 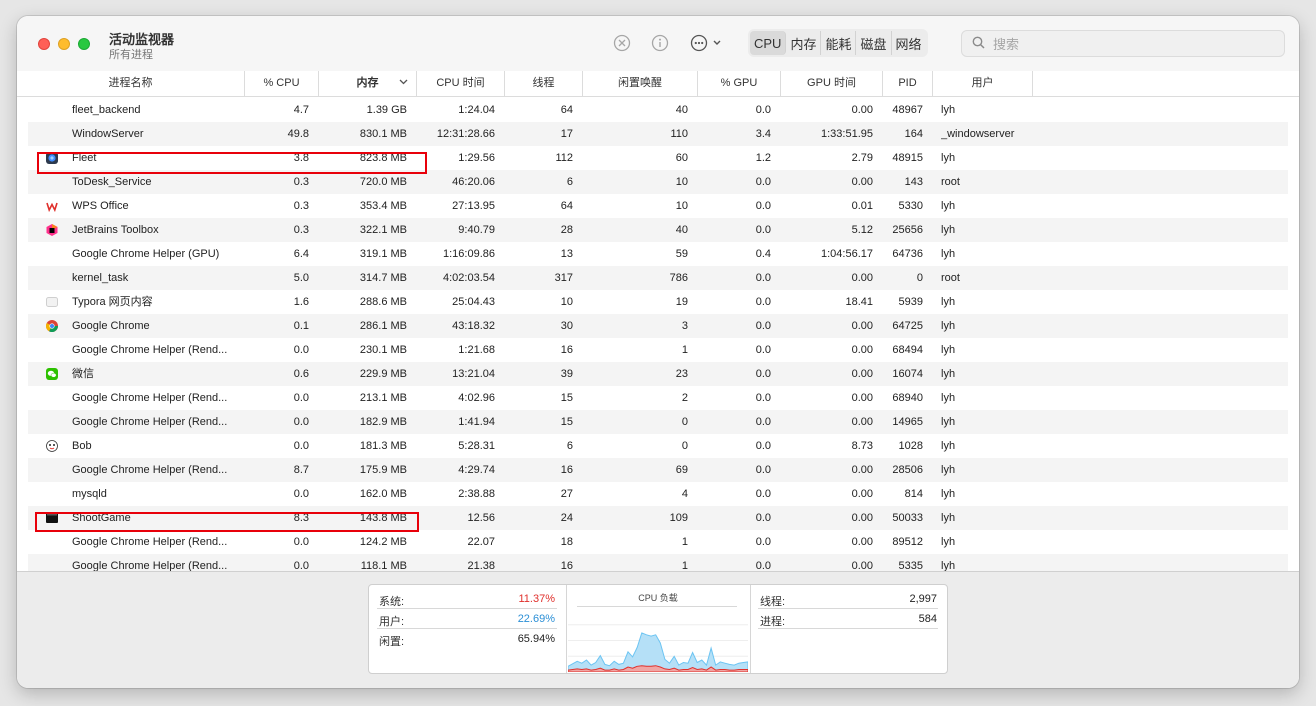 What do you see at coordinates (874, 43) in the screenshot?
I see `tab-3: 磁盘` at bounding box center [874, 43].